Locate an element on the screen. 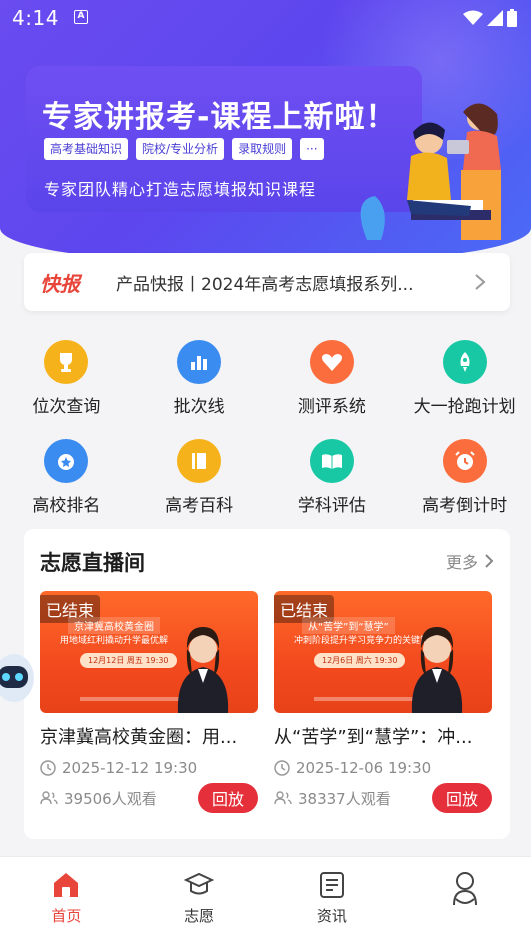 Image resolution: width=531 pixels, height=945 pixels. trophy-icon is located at coordinates (66, 362).